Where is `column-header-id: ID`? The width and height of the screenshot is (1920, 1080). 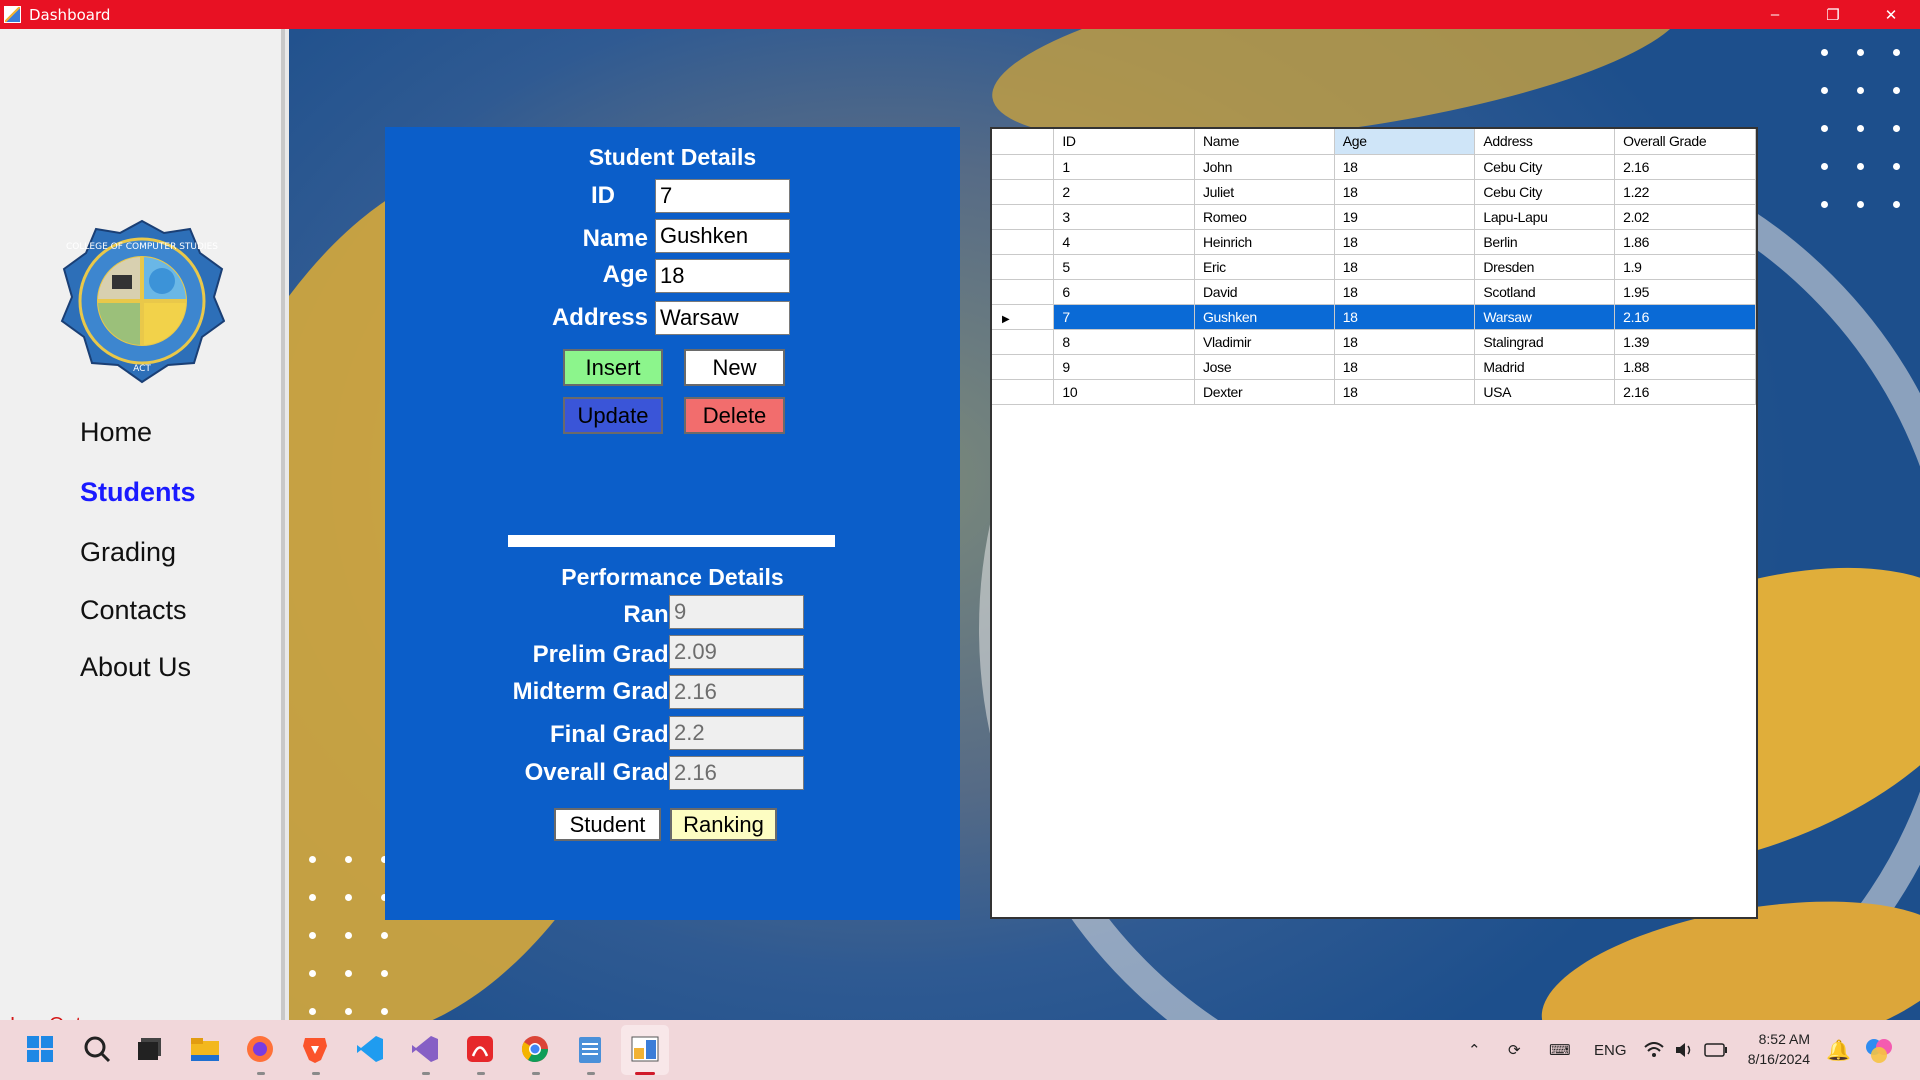 column-header-id: ID is located at coordinates (1124, 142).